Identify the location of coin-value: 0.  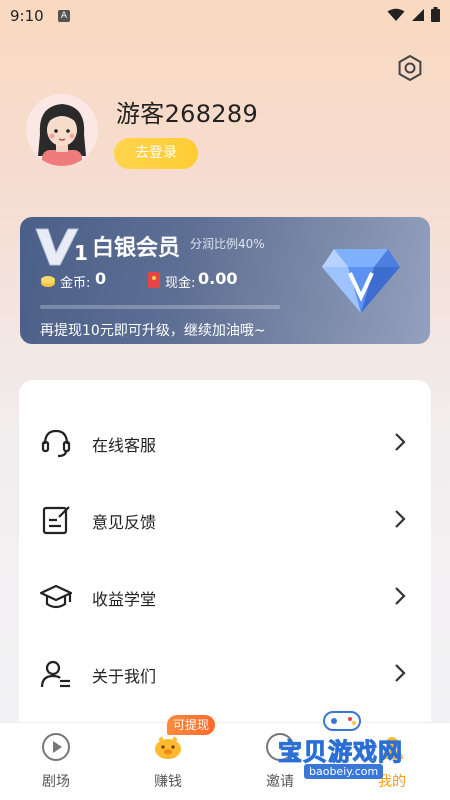
(101, 278).